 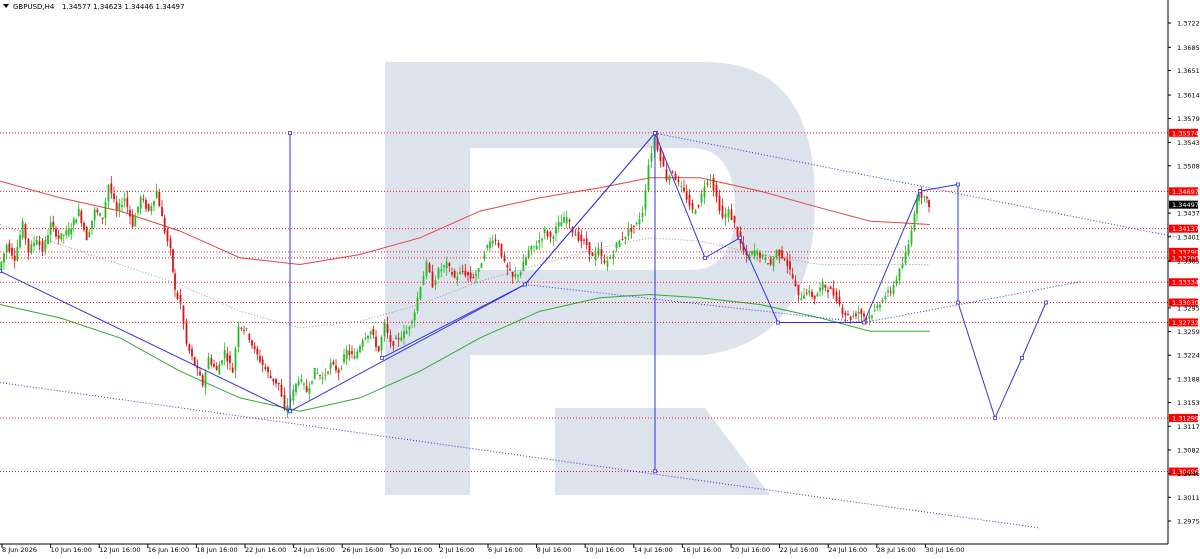 What do you see at coordinates (1185, 229) in the screenshot?
I see `price-level-label: 1.34137` at bounding box center [1185, 229].